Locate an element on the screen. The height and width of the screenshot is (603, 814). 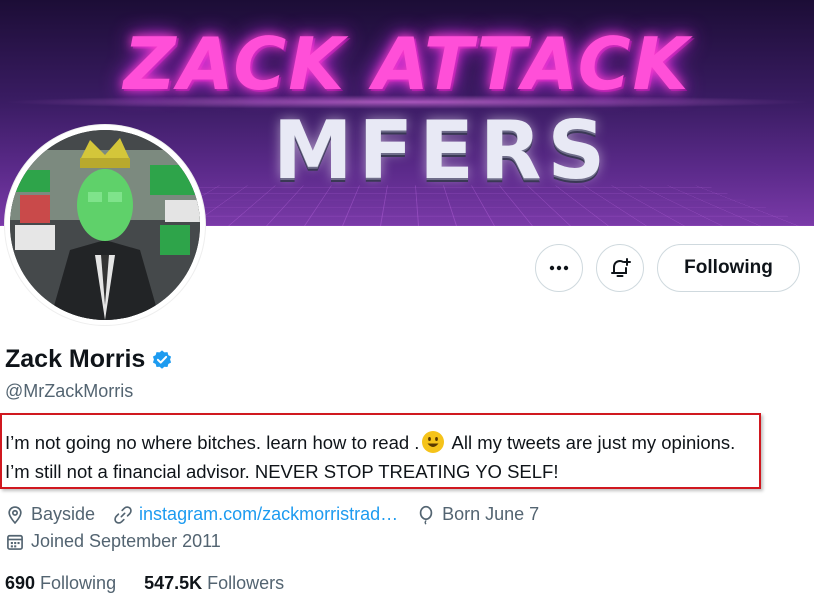
notification-bell-icon is located at coordinates (621, 267).